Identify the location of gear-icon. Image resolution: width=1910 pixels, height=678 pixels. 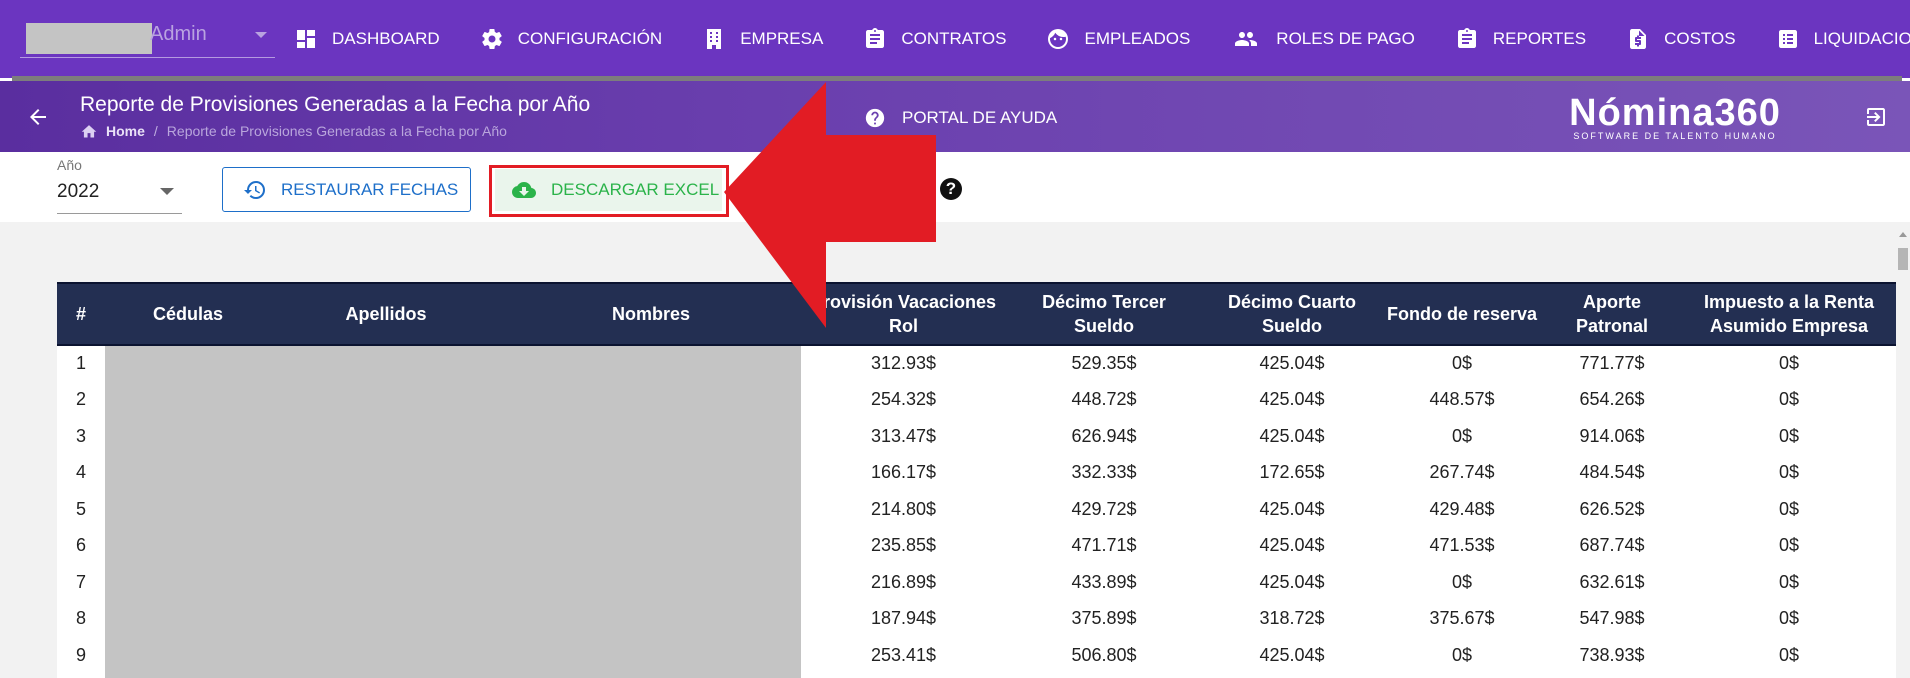
(492, 39).